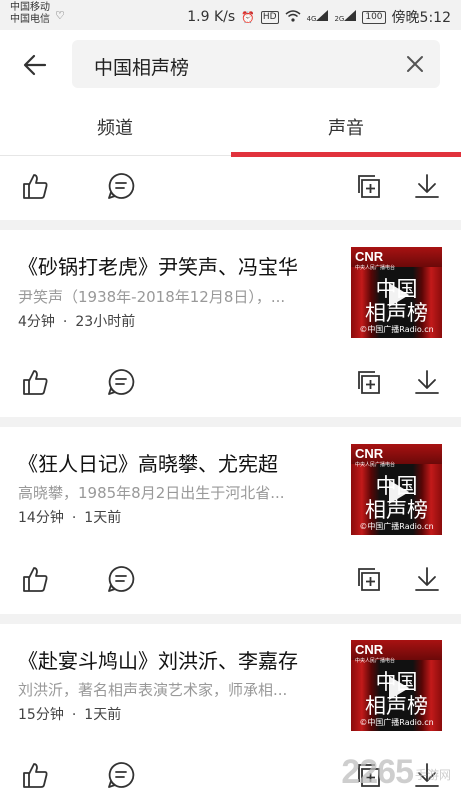  I want to click on clock: 傍晚5:12, so click(421, 18).